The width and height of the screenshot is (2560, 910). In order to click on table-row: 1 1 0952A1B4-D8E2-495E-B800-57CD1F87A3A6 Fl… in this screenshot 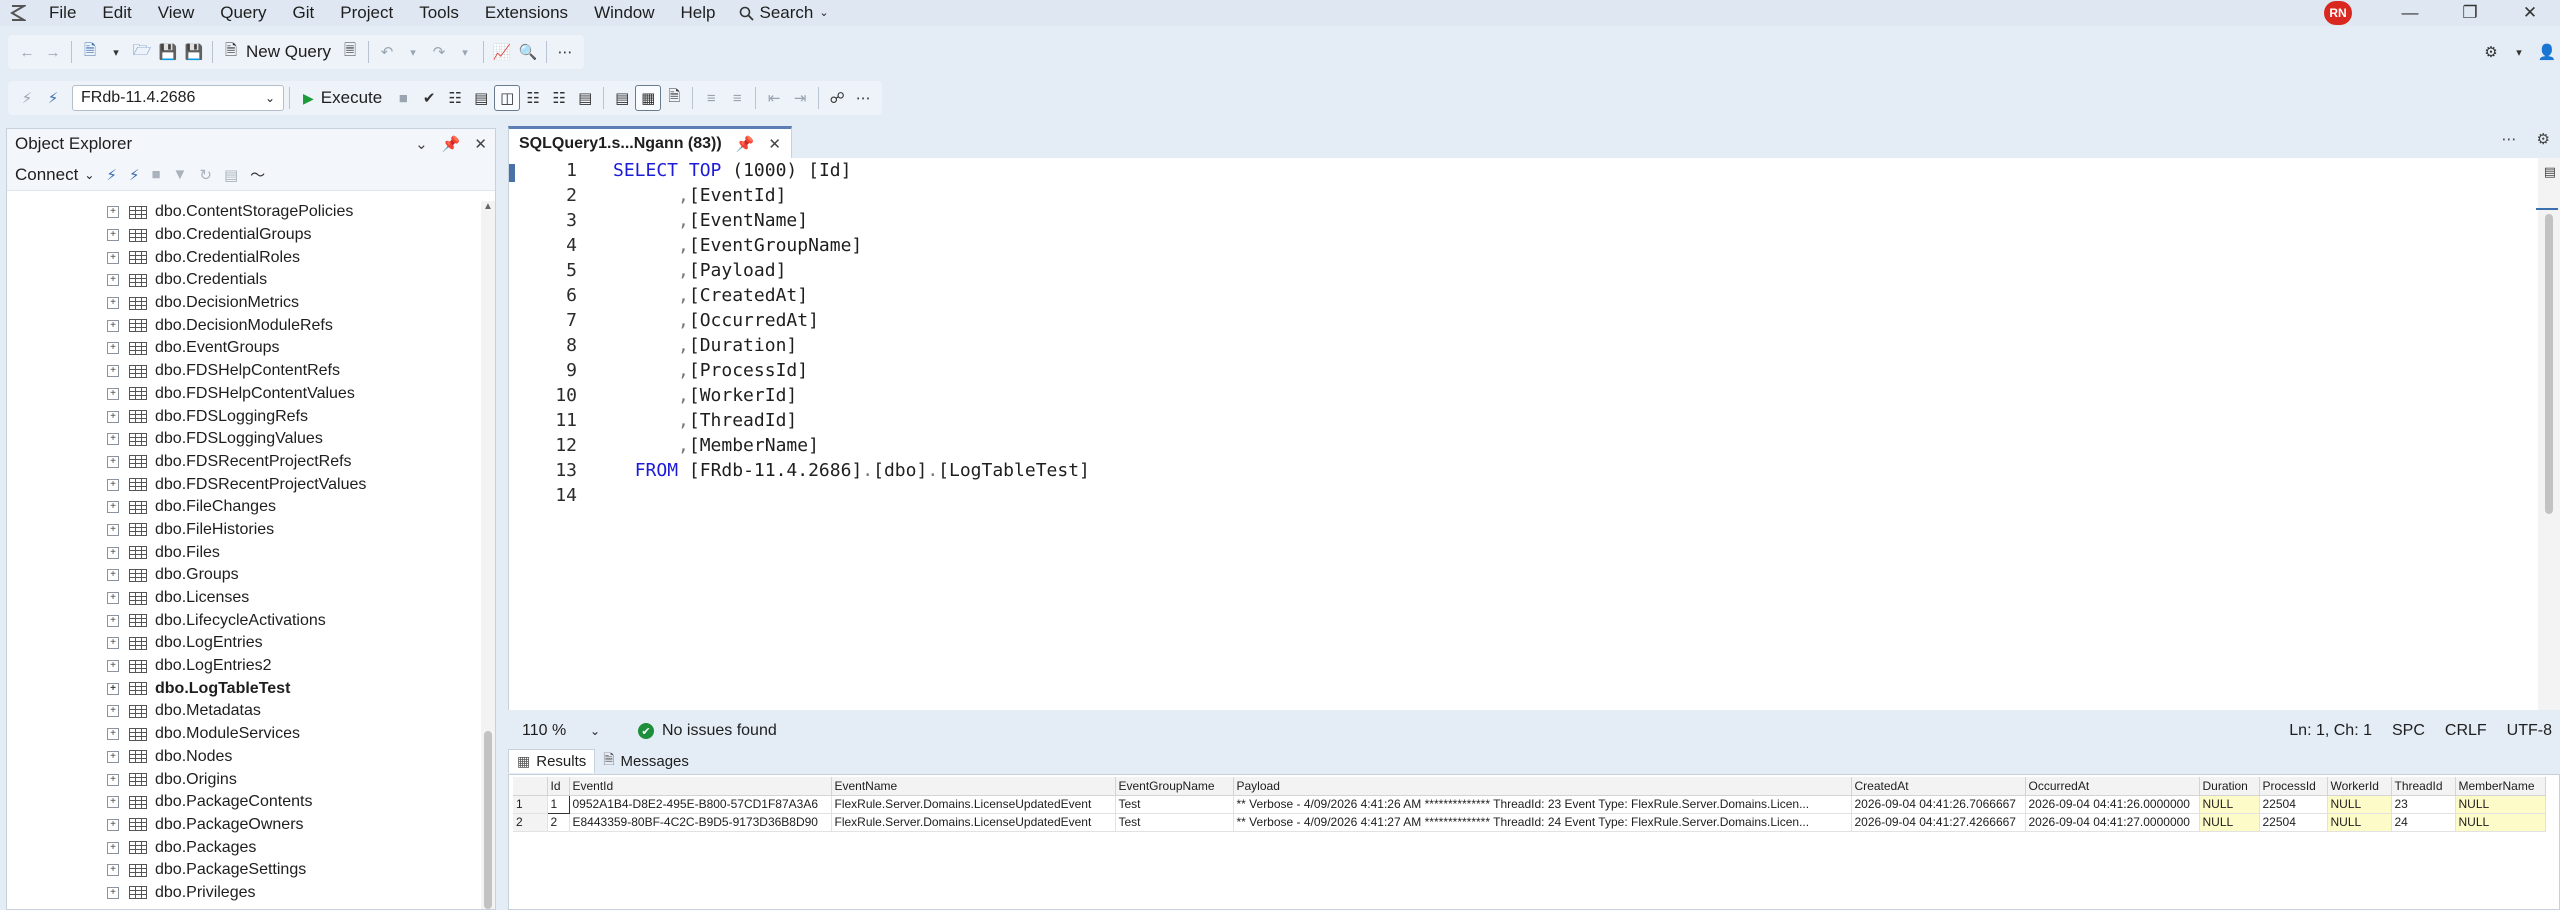, I will do `click(1529, 804)`.